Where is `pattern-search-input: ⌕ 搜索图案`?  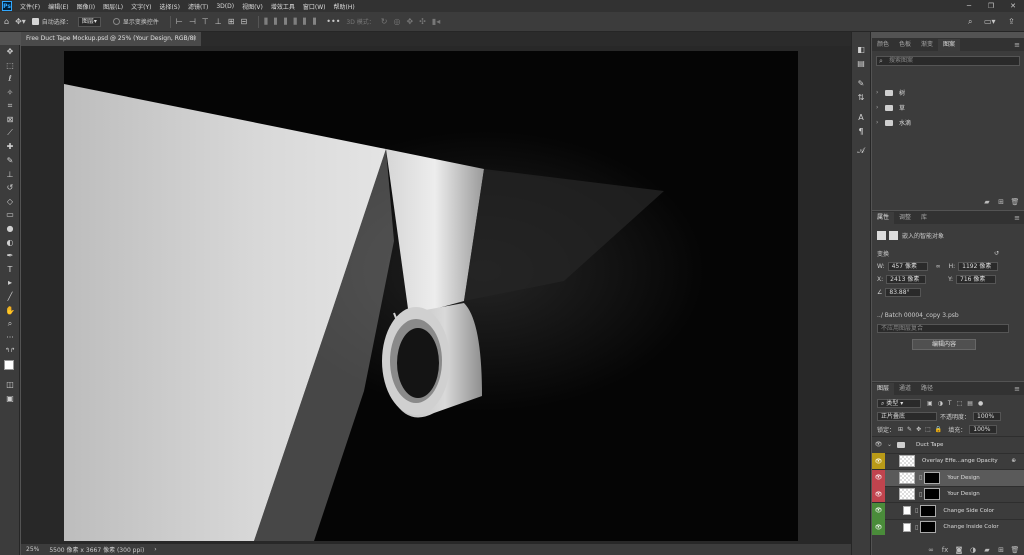 pattern-search-input: ⌕ 搜索图案 is located at coordinates (948, 61).